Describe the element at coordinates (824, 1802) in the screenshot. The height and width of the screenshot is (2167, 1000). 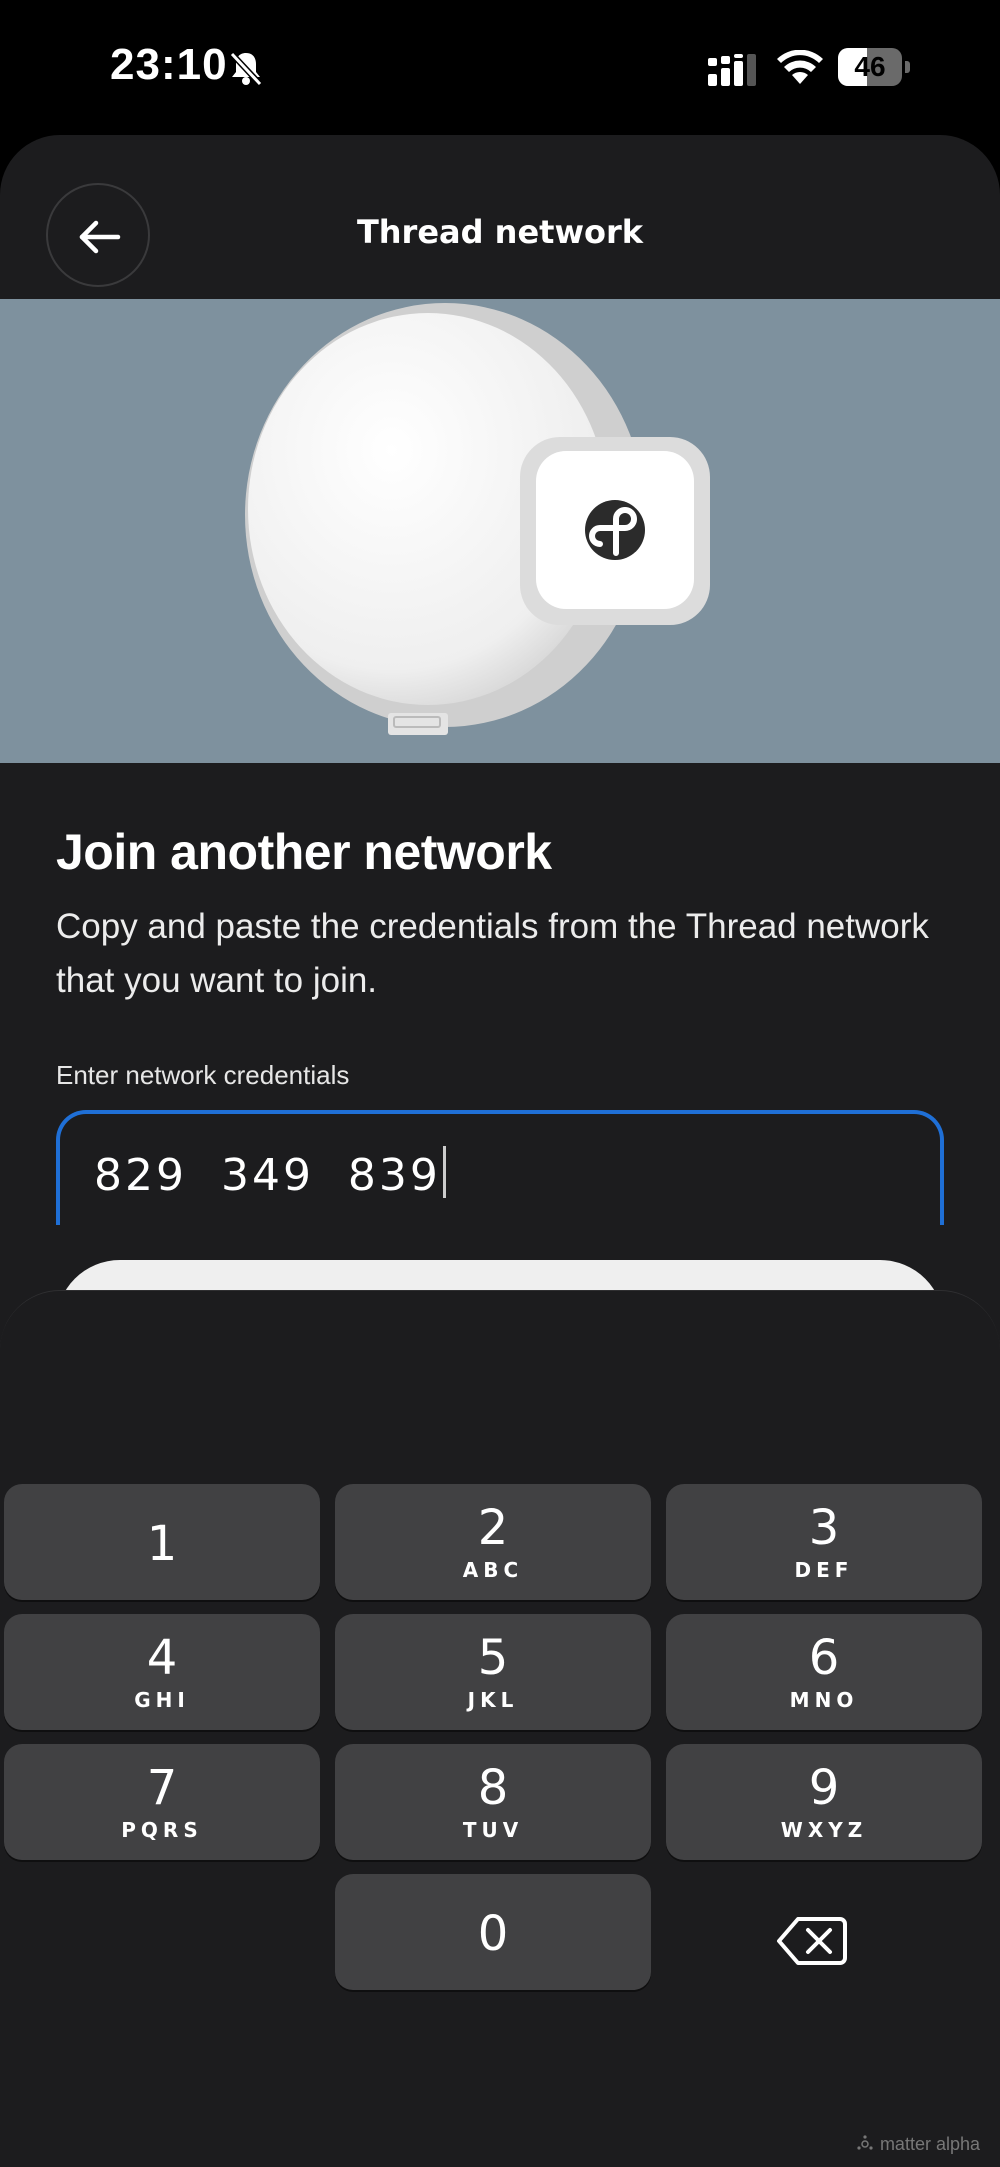
I see `key-9: 9 WXYZ` at that location.